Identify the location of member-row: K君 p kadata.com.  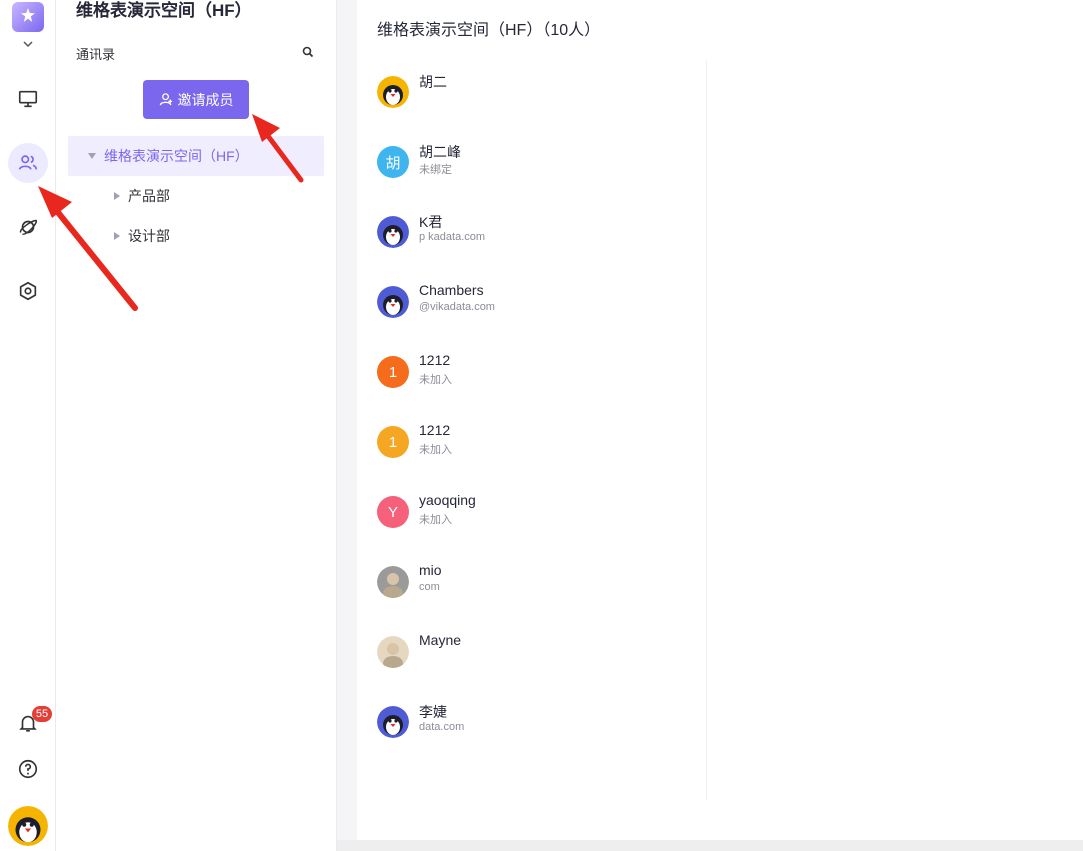
(537, 240).